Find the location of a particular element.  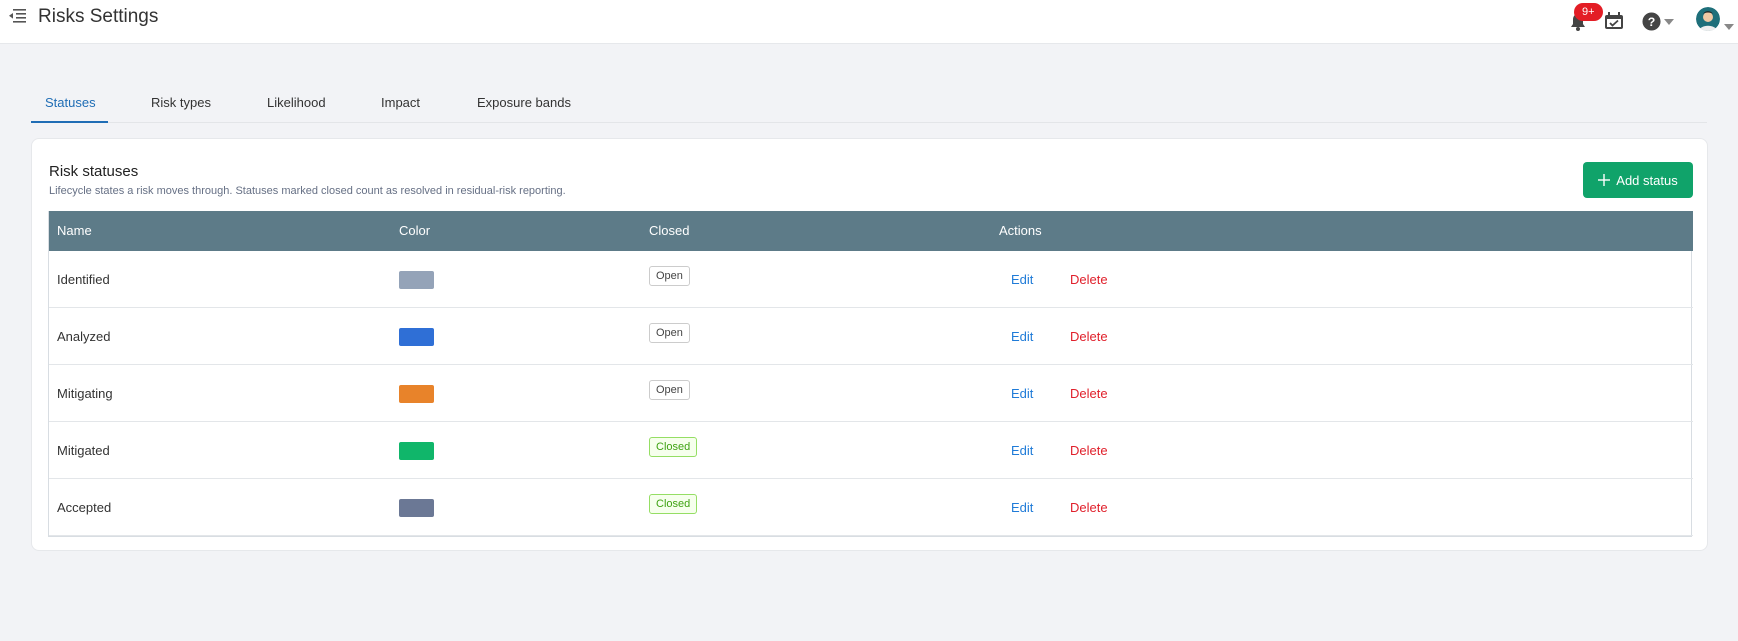

help-icon: ? is located at coordinates (1651, 21).